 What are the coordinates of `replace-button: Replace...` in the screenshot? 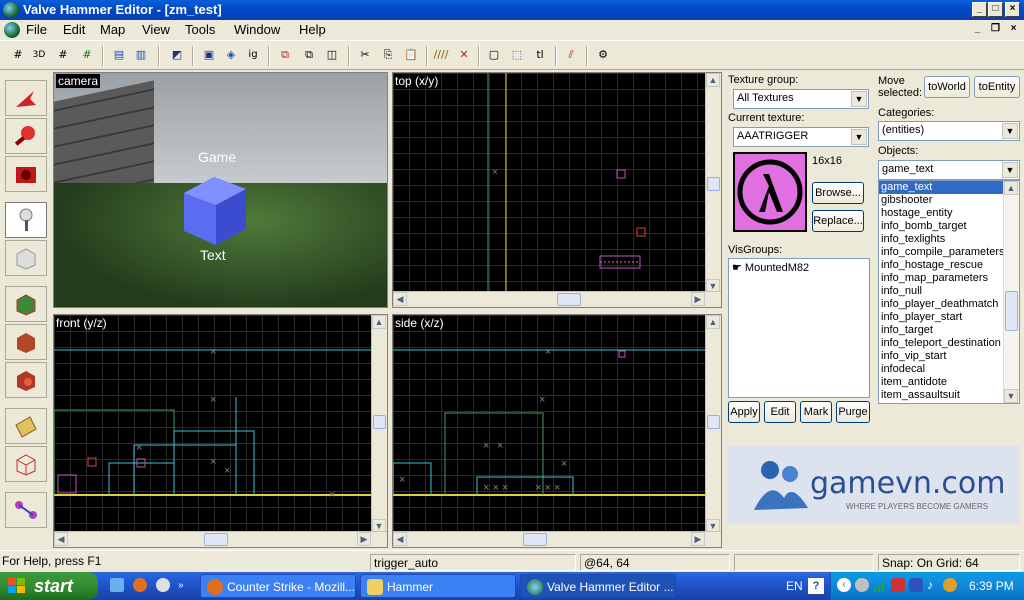 It's located at (838, 221).